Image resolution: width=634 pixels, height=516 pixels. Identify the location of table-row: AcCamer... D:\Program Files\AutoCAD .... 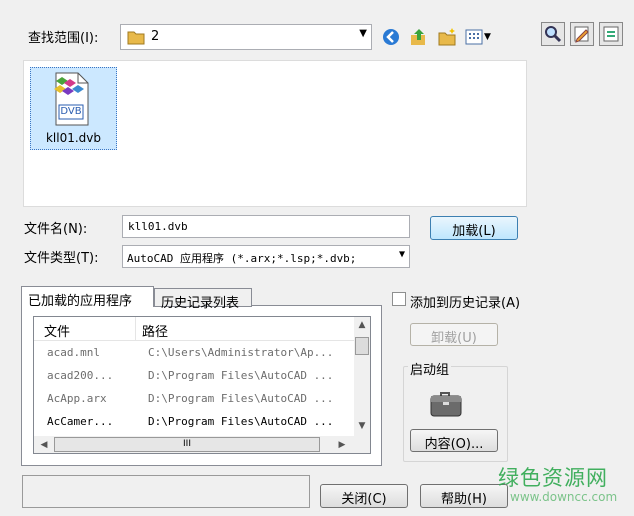
(194, 421).